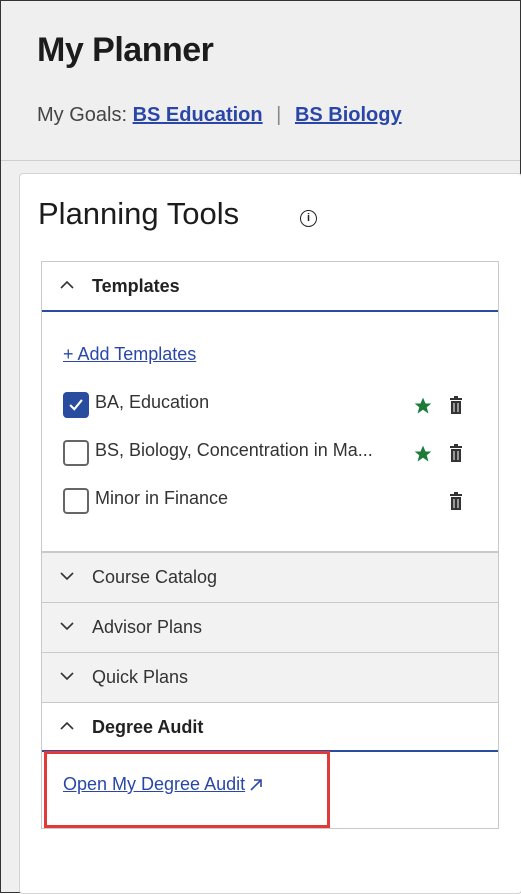 The image size is (521, 894). Describe the element at coordinates (270, 727) in the screenshot. I see `accordion-degree-audit-header: Degree Audit` at that location.